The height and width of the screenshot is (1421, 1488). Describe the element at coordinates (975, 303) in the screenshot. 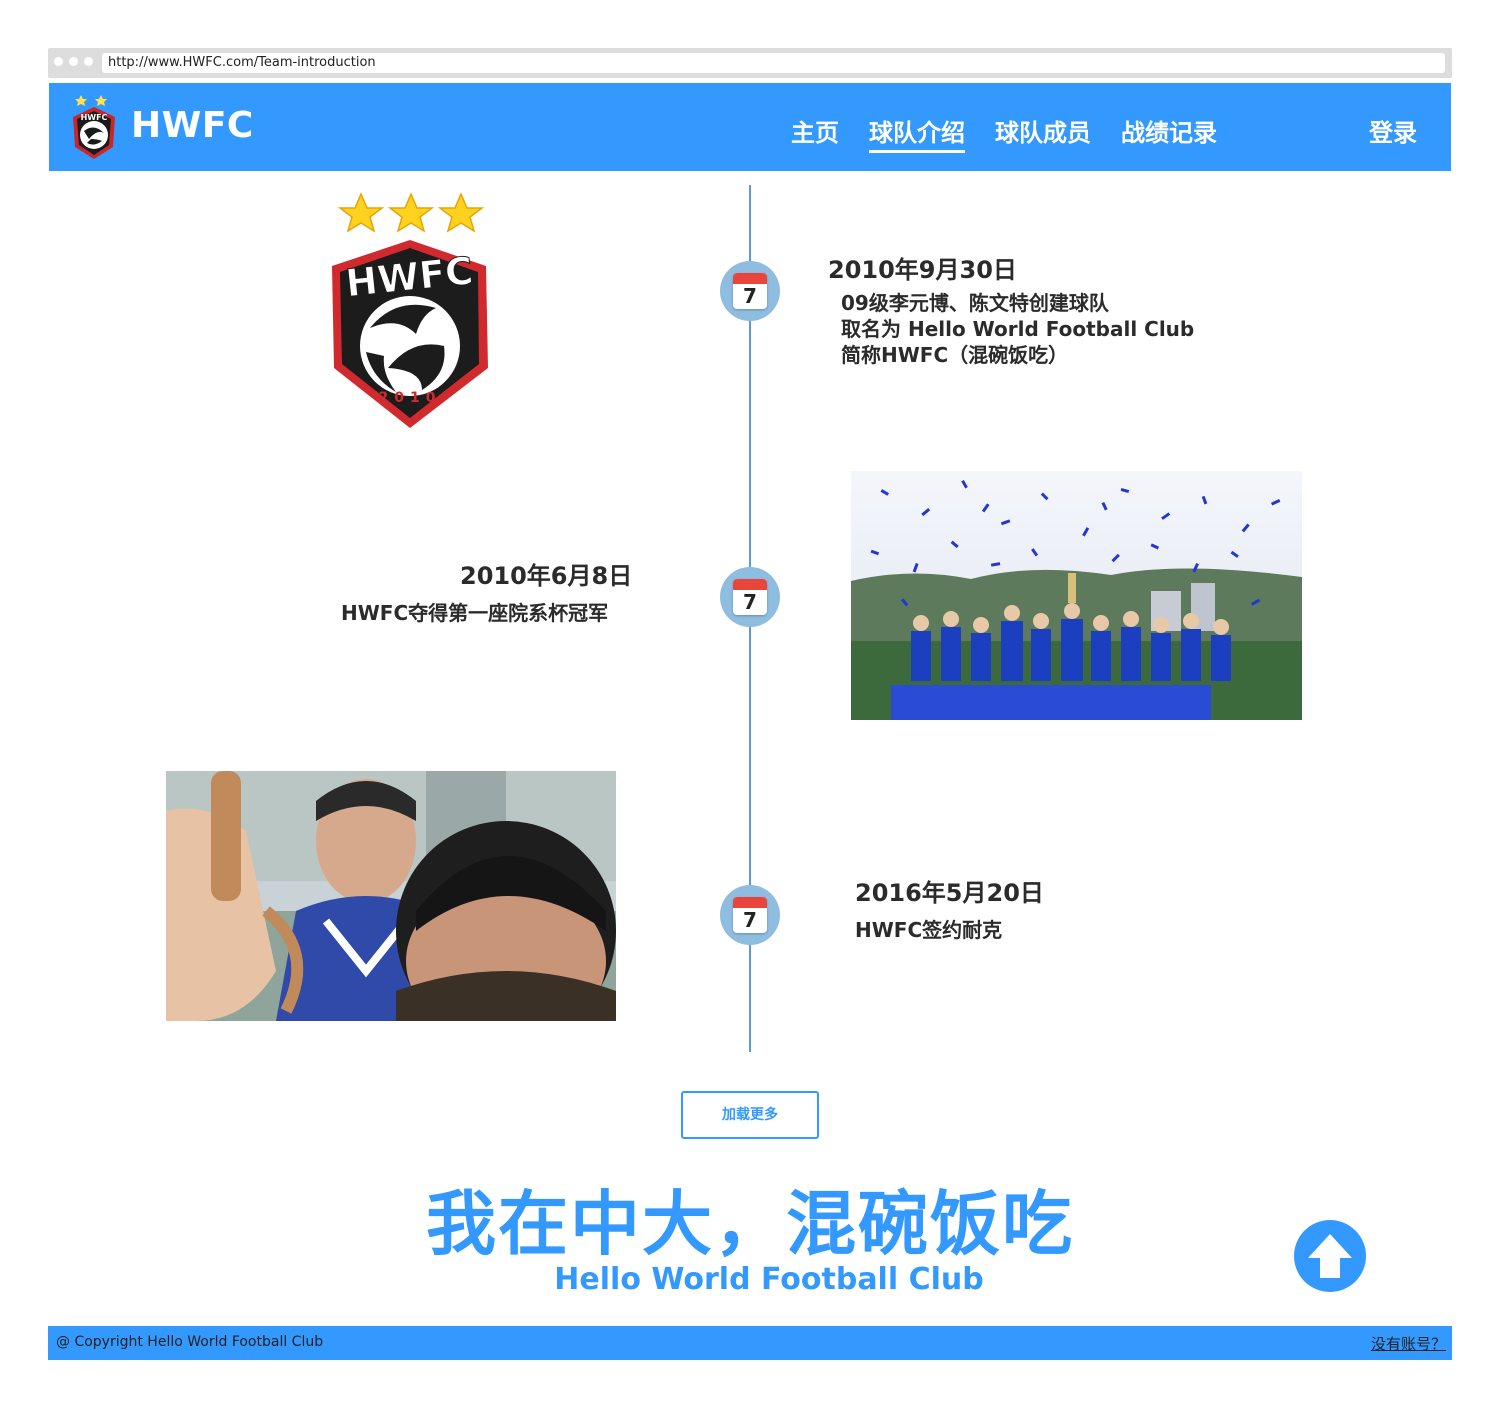

I see `event-line: 09级李元博、陈文特创建球队` at that location.